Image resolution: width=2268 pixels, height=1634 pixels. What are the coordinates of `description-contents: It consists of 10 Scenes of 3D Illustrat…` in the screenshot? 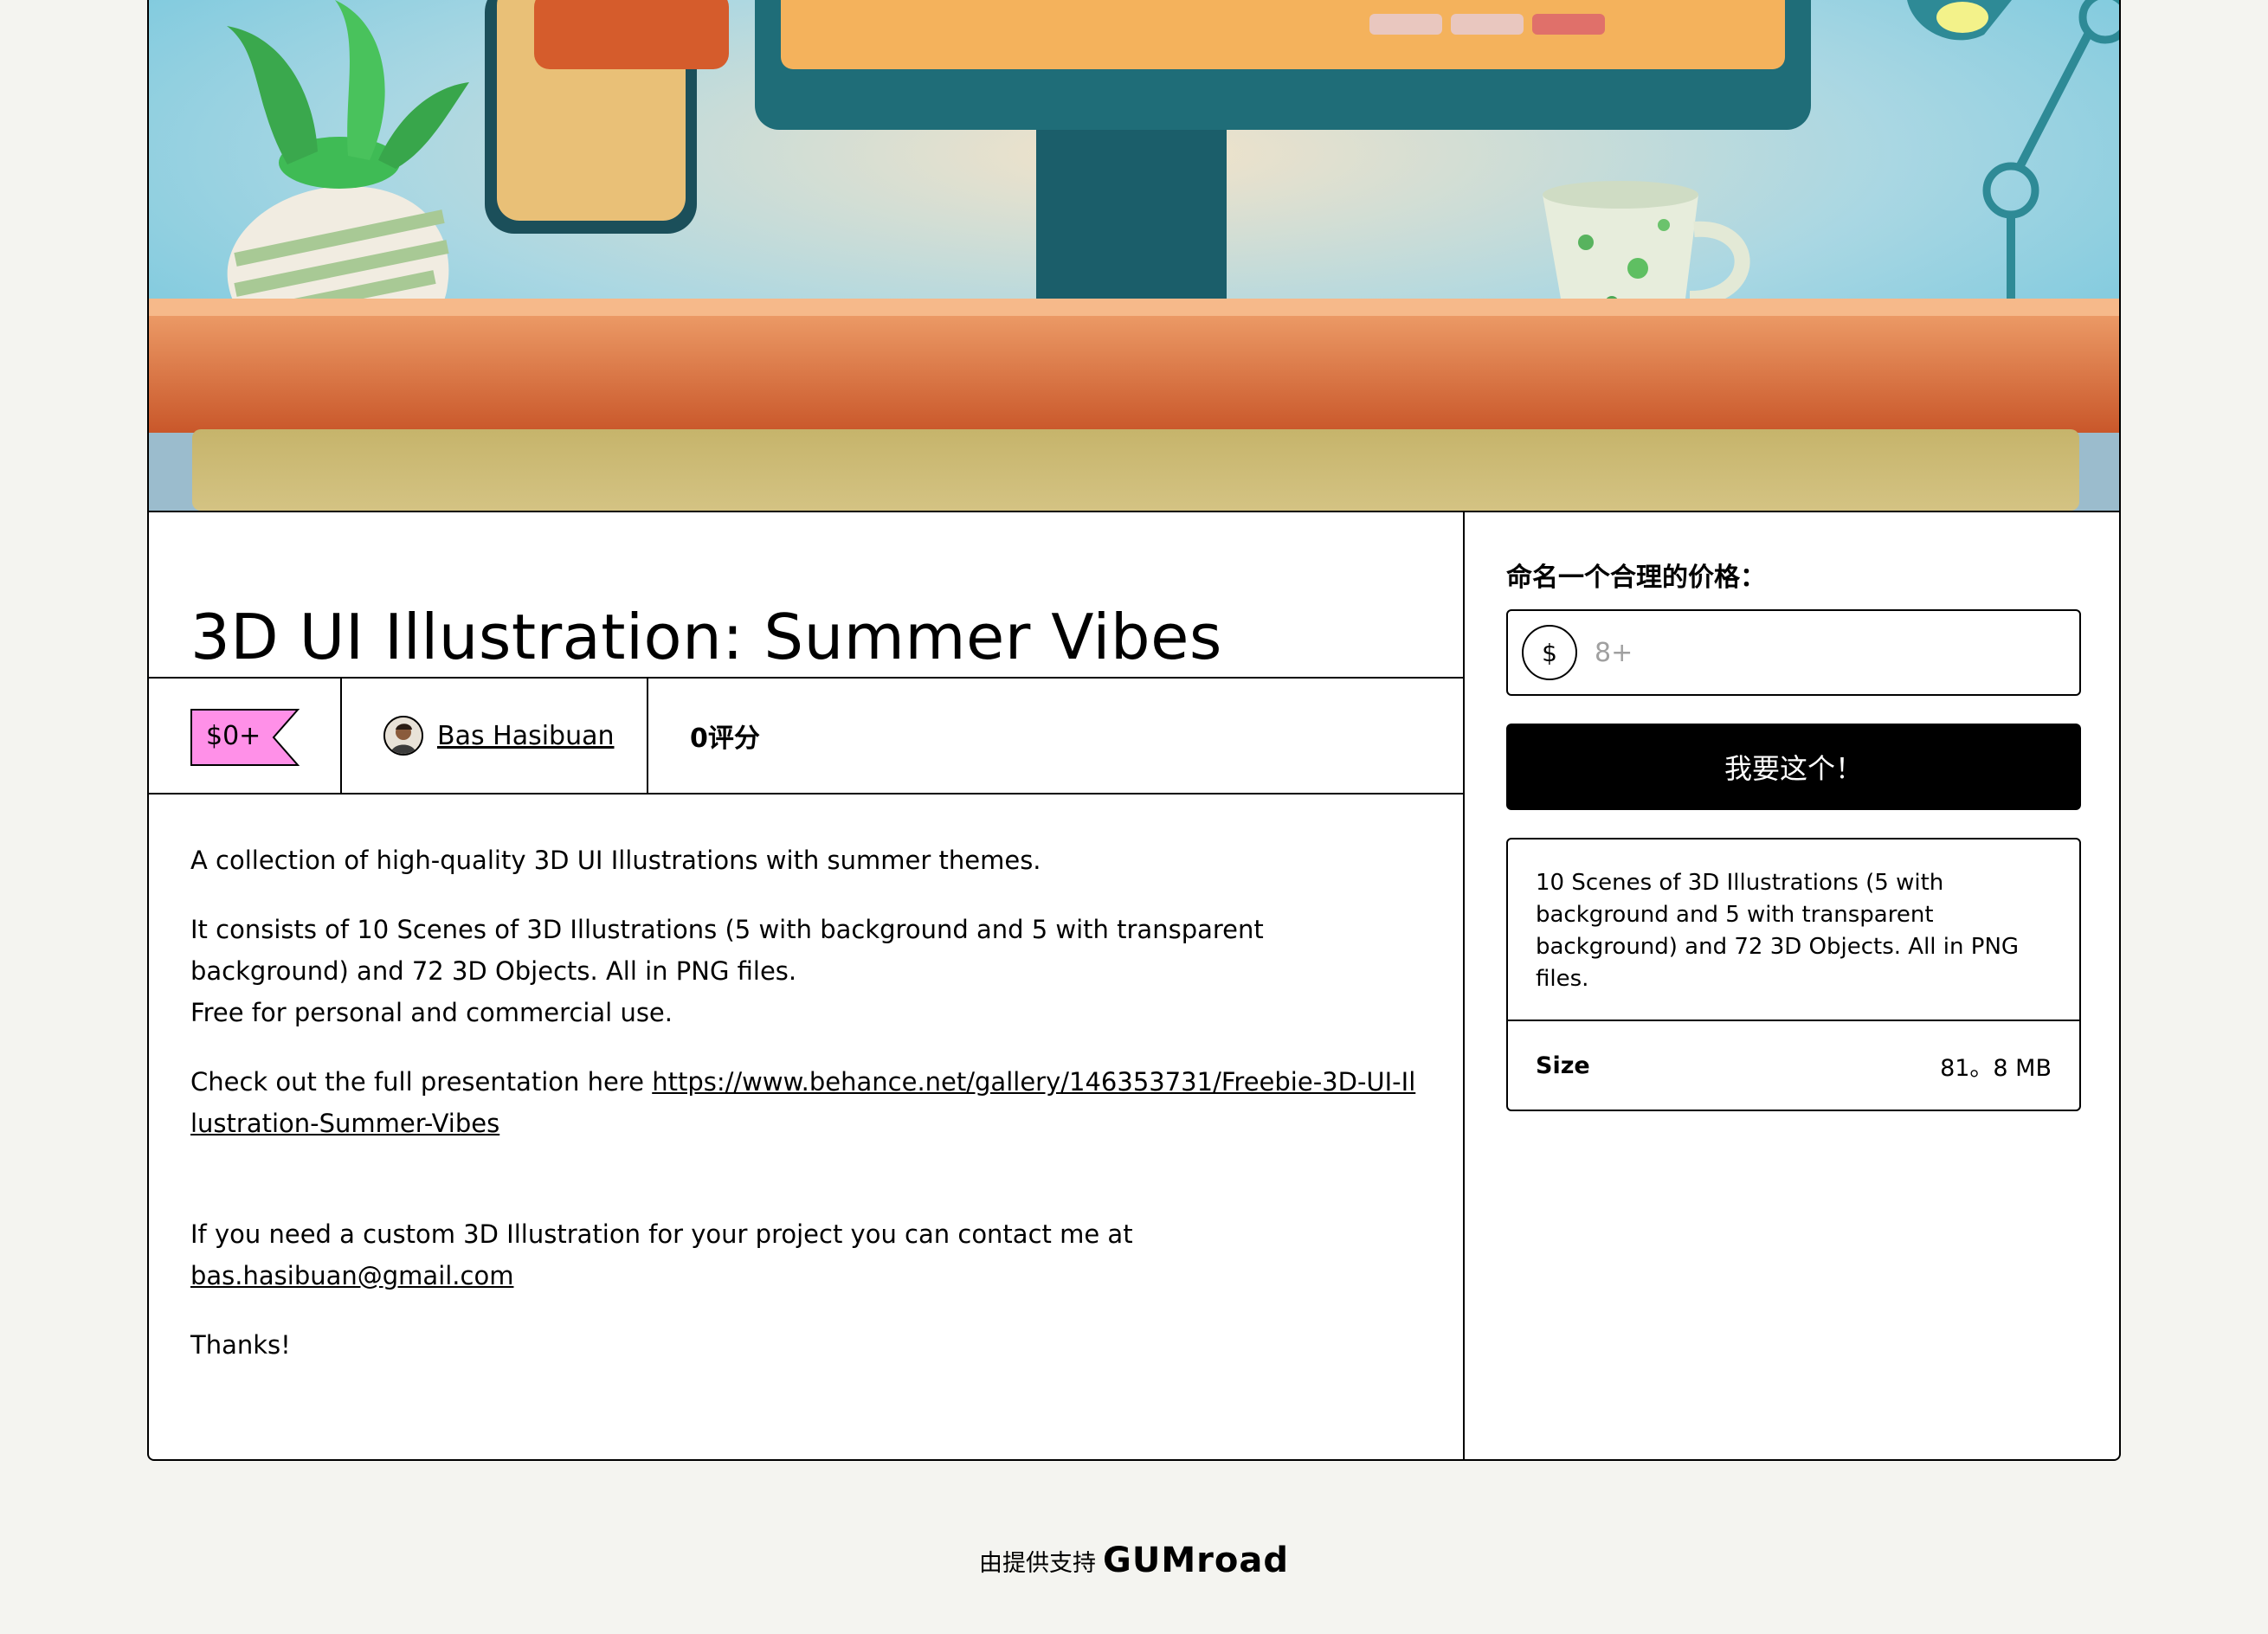 It's located at (805, 971).